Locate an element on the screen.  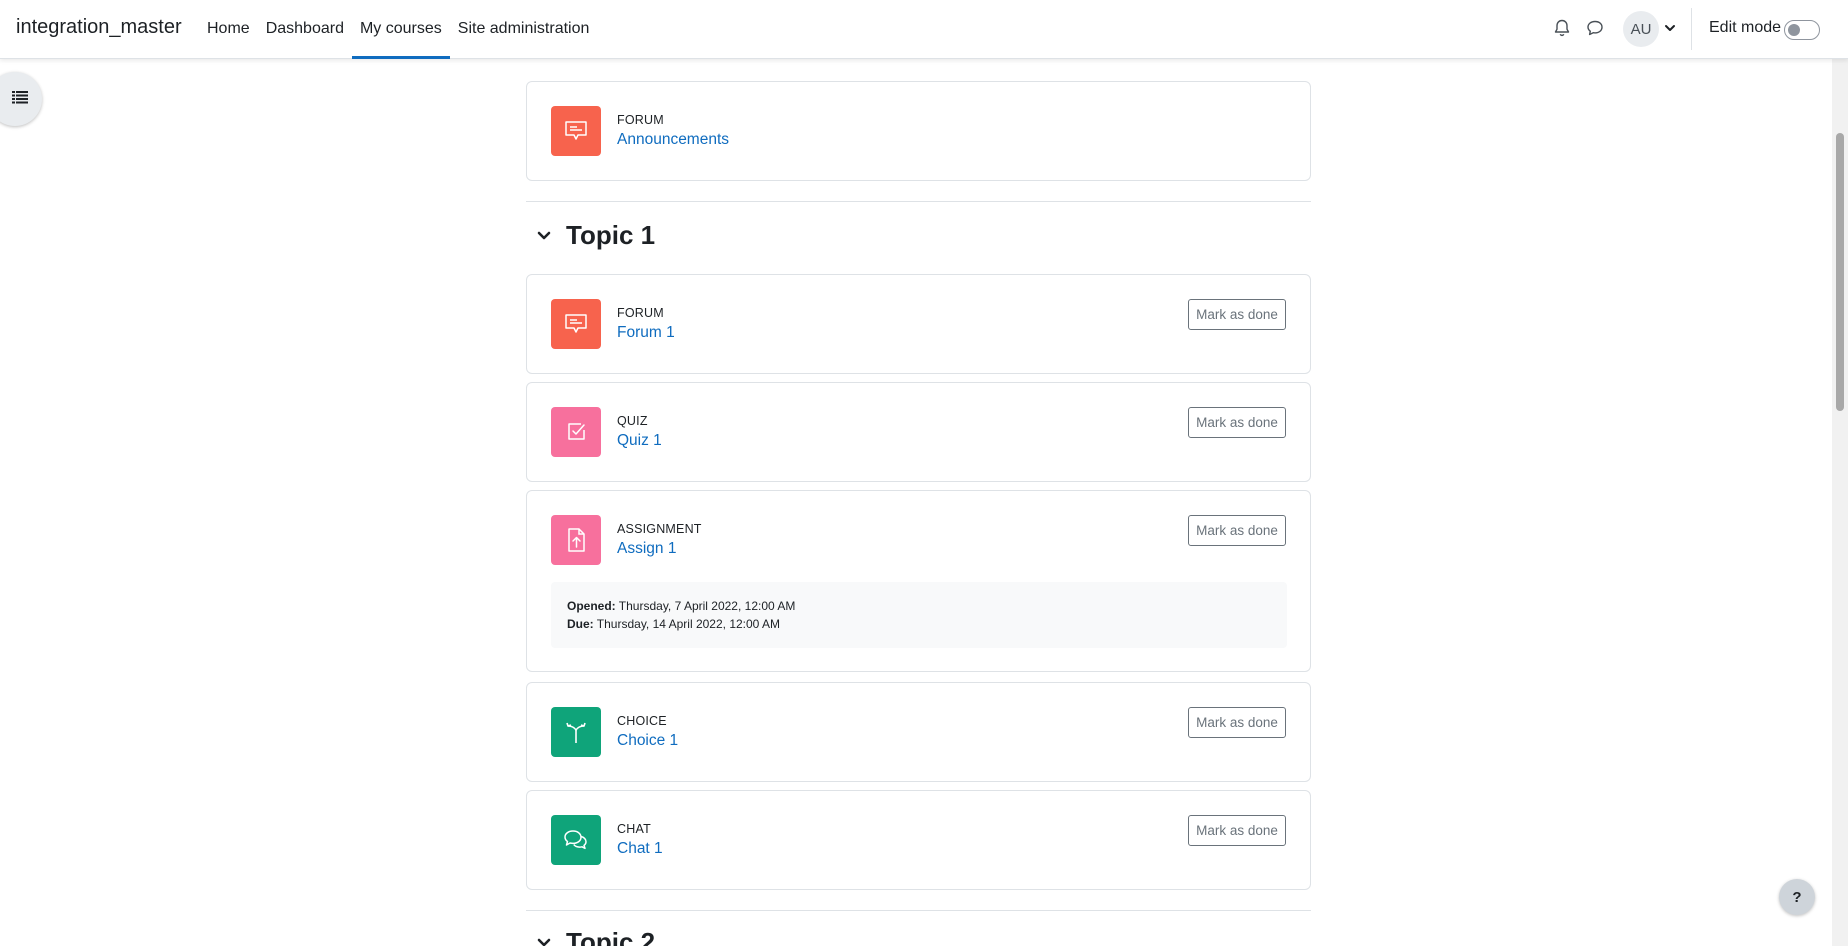
edit-mode-label: Edit mode is located at coordinates (1745, 27).